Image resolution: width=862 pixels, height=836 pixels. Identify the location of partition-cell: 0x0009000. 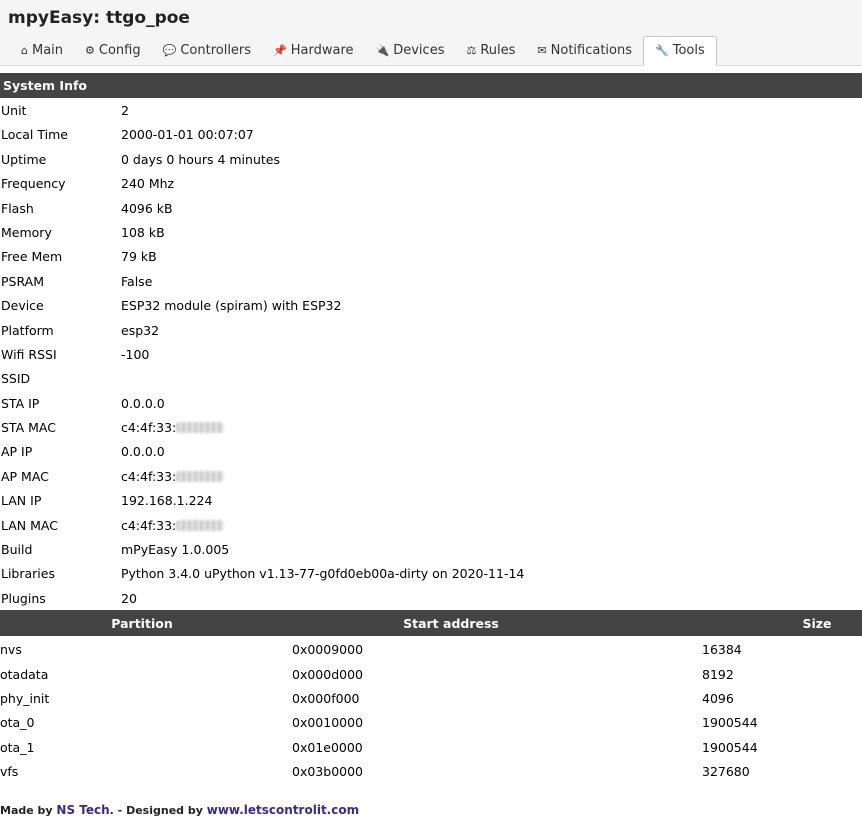
(328, 650).